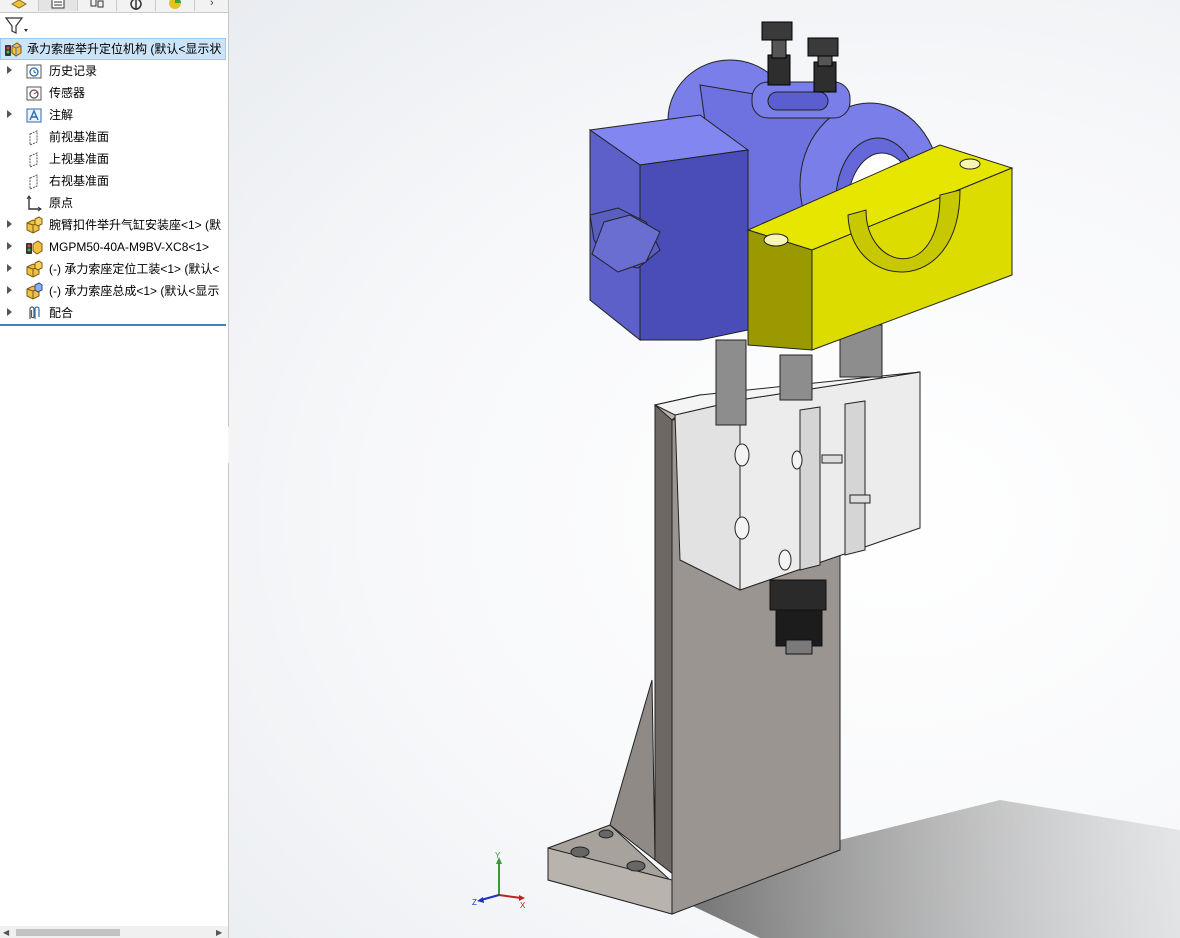 The height and width of the screenshot is (938, 1180). What do you see at coordinates (499, 880) in the screenshot?
I see `coordinate-triad: Y X Z` at bounding box center [499, 880].